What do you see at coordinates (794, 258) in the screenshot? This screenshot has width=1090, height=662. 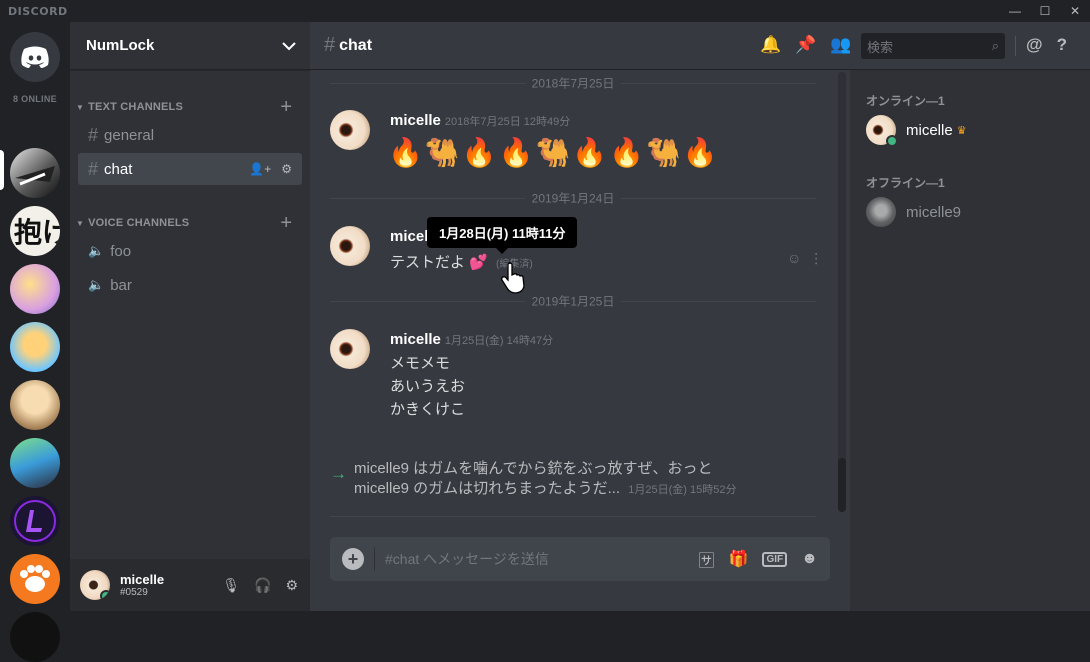 I see `add-reaction-icon: ☺` at bounding box center [794, 258].